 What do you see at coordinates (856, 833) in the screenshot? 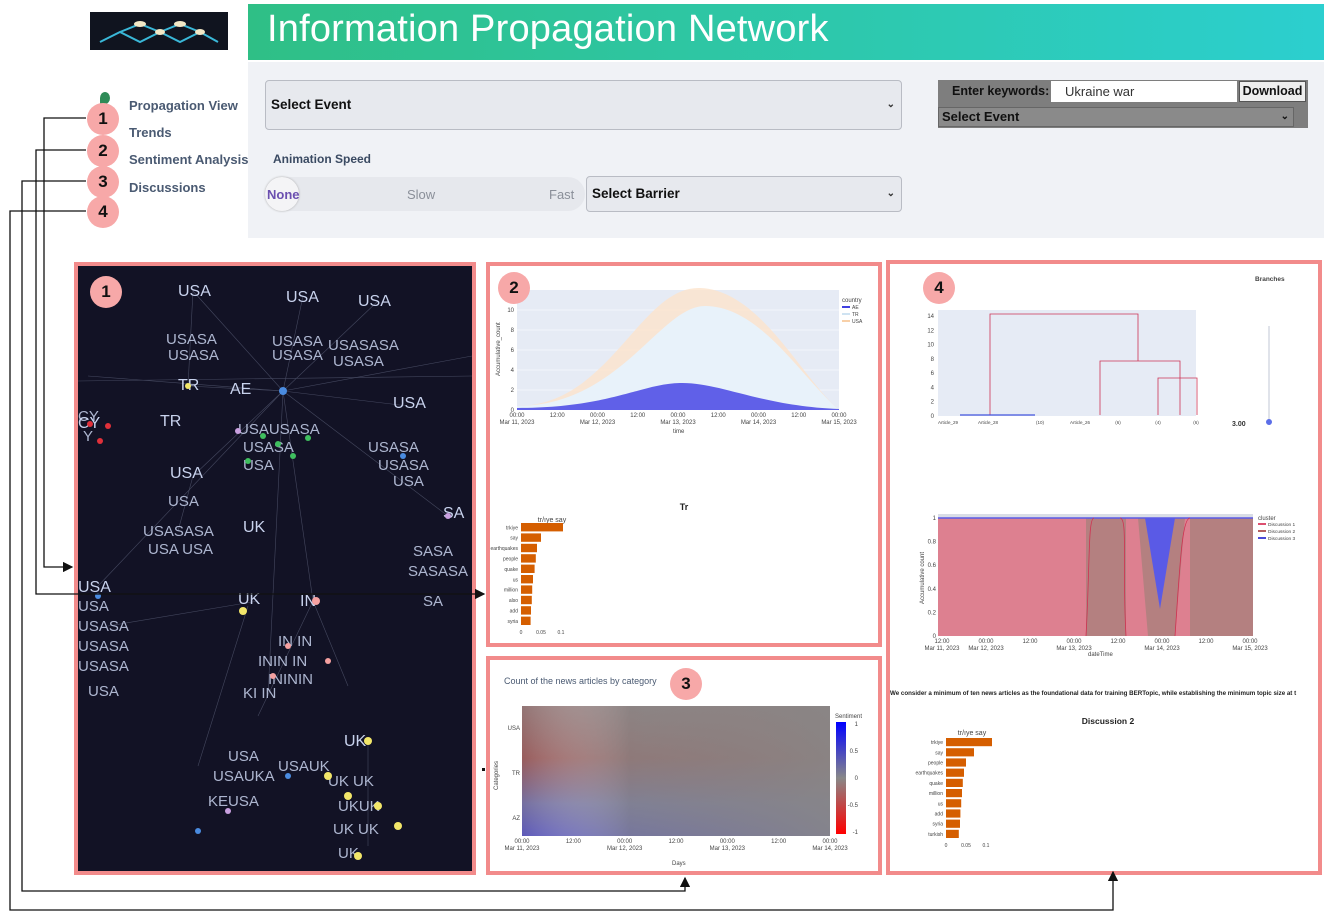
I see `colorbar-tick: -1` at bounding box center [856, 833].